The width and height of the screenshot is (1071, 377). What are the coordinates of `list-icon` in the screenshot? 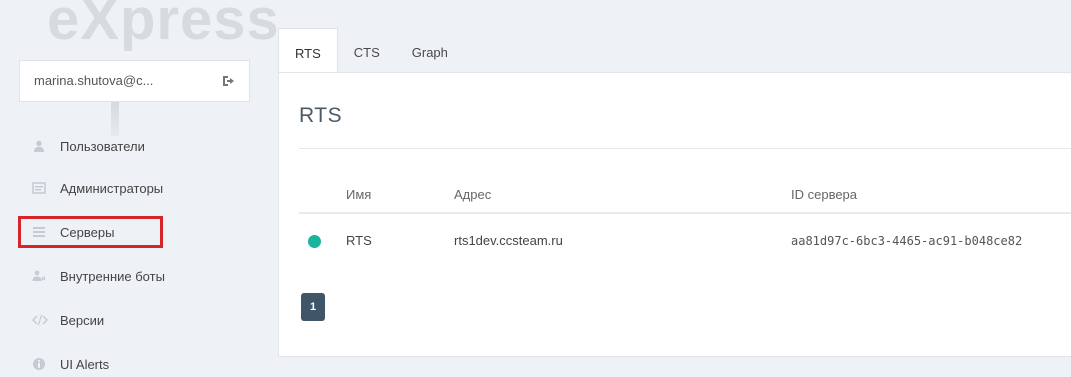 It's located at (39, 232).